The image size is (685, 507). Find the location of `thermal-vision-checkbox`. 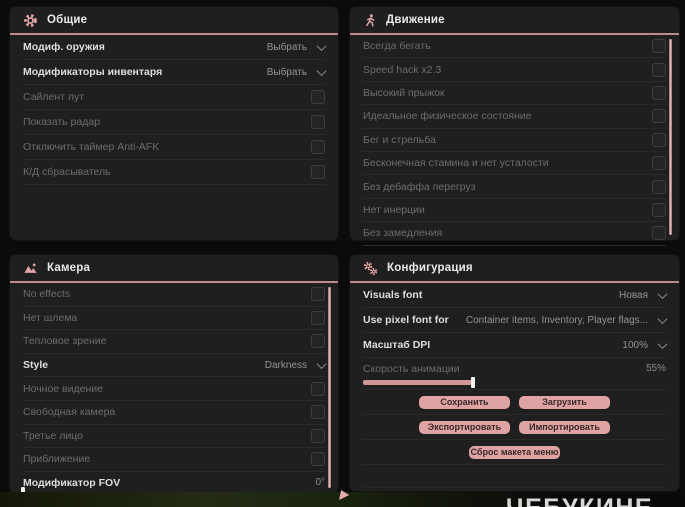

thermal-vision-checkbox is located at coordinates (318, 341).